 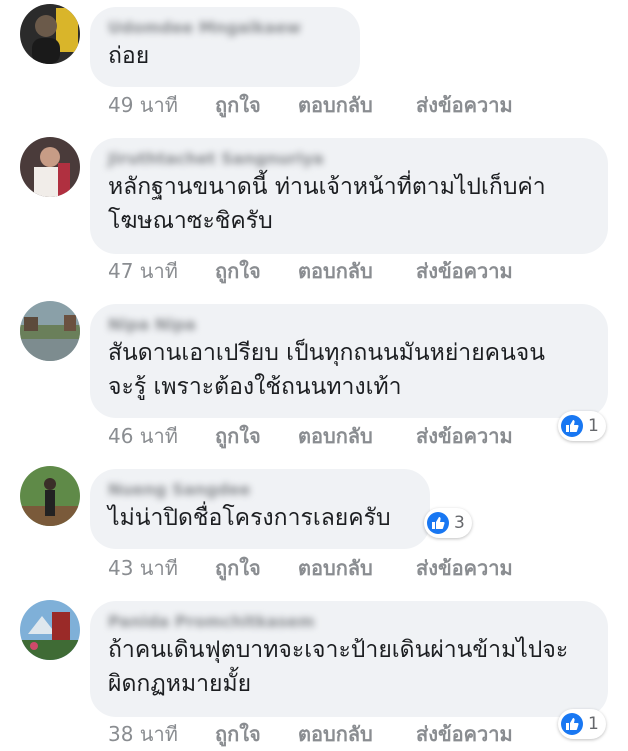 I want to click on comment-text-line: จะรู้ เพราะต้องใช้ถนนทางเท้า, so click(x=255, y=387).